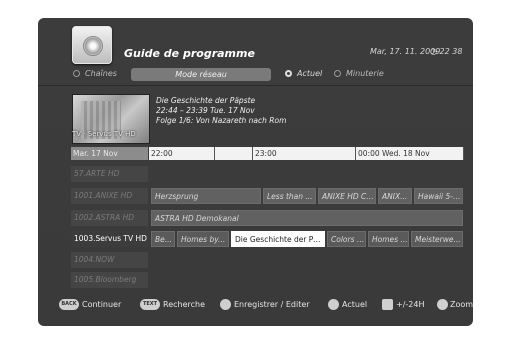  I want to click on channel-row-label: 1005.Bloomberg, so click(109, 280).